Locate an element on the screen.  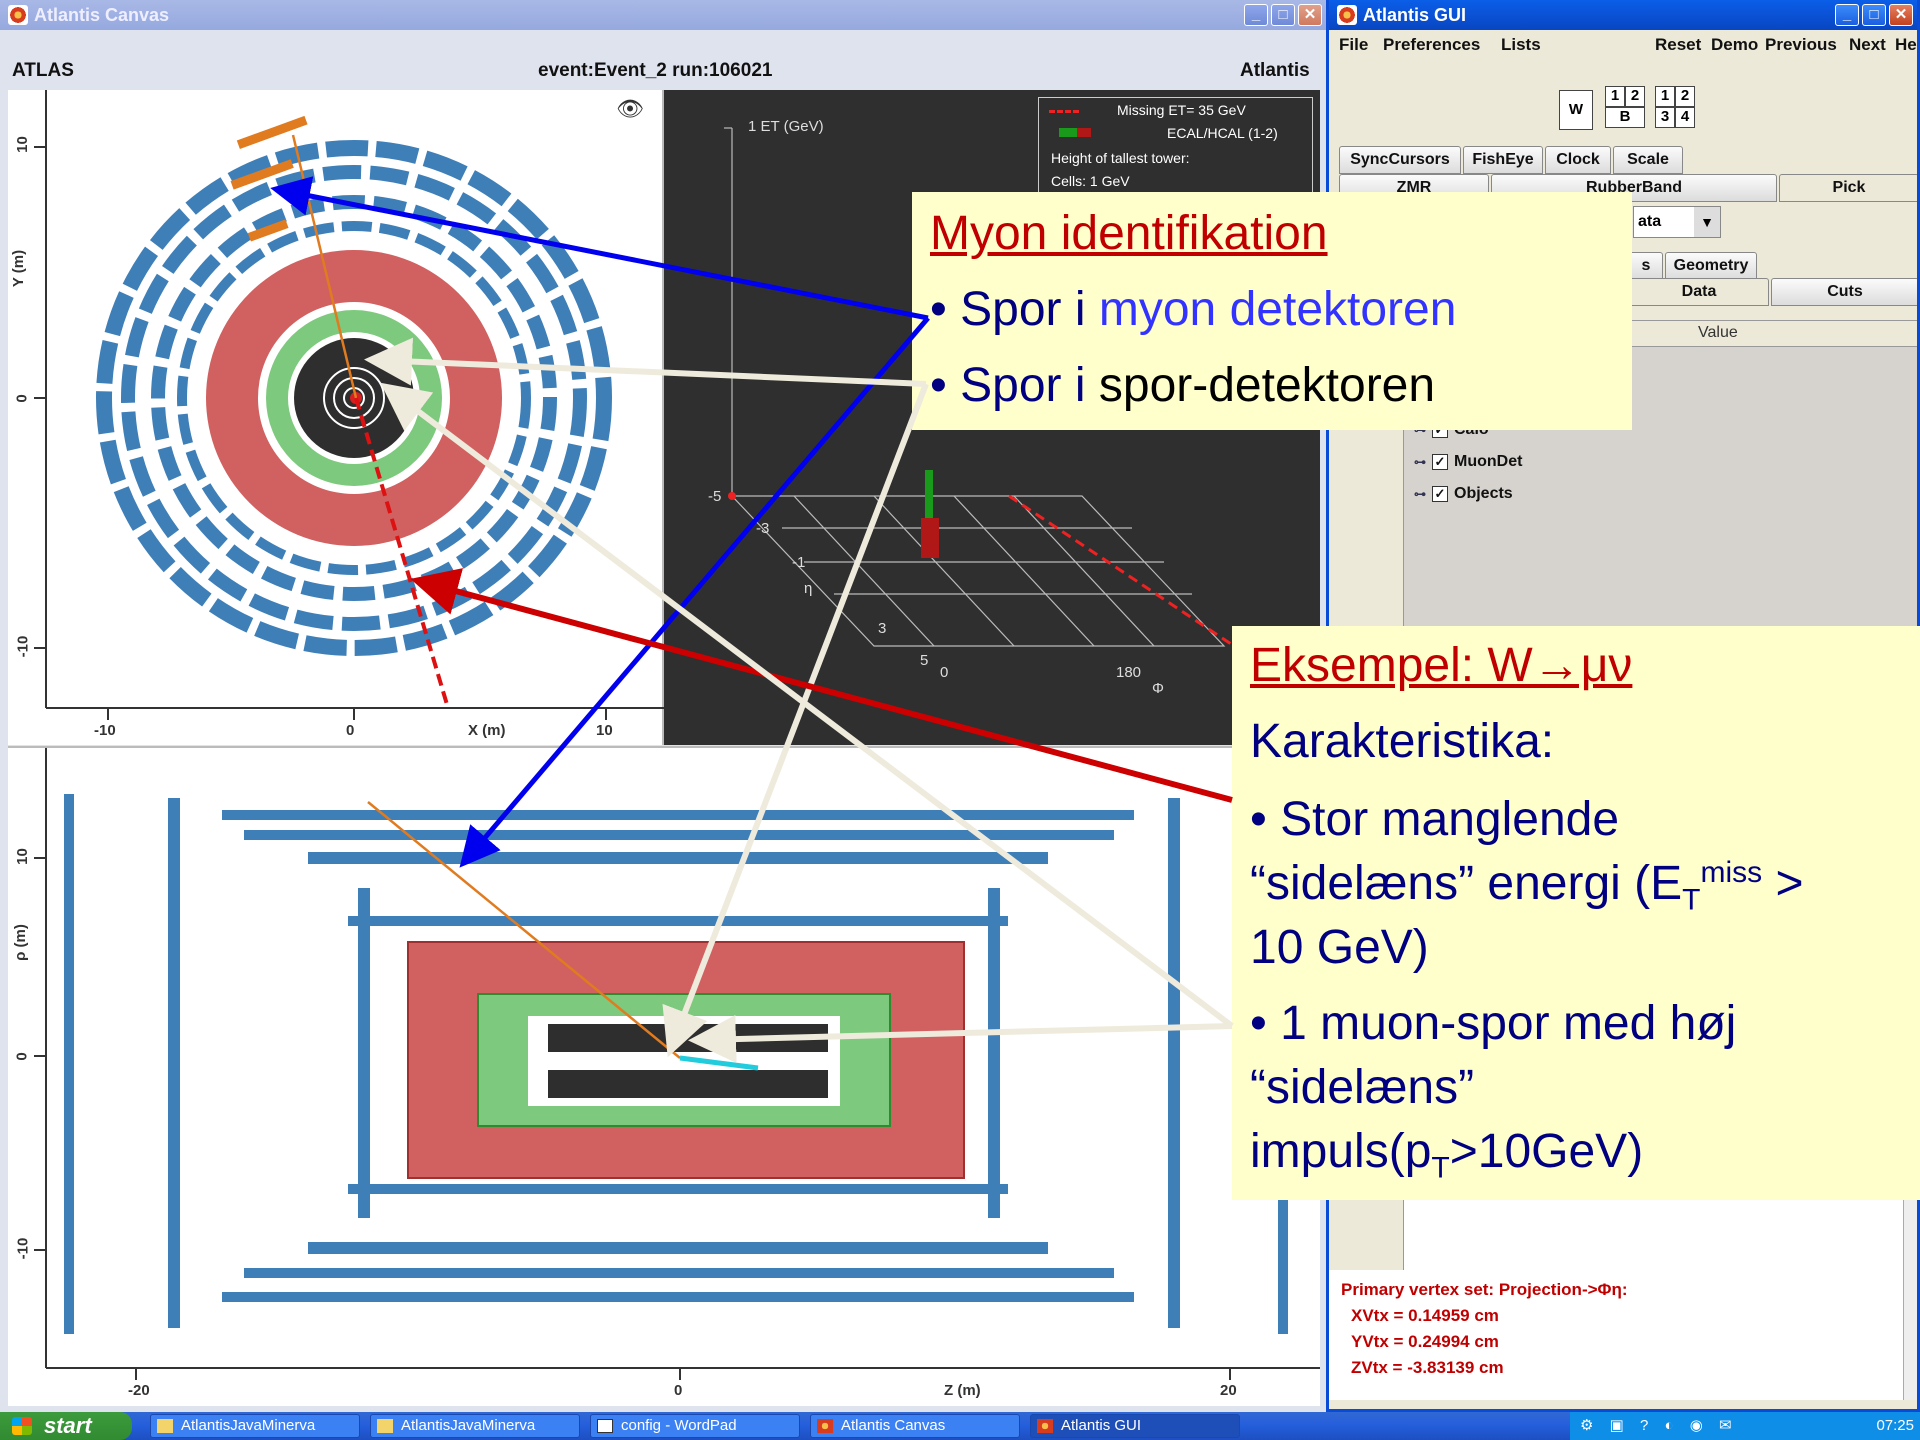
rz-y-tick: 10 is located at coordinates (22, 856).